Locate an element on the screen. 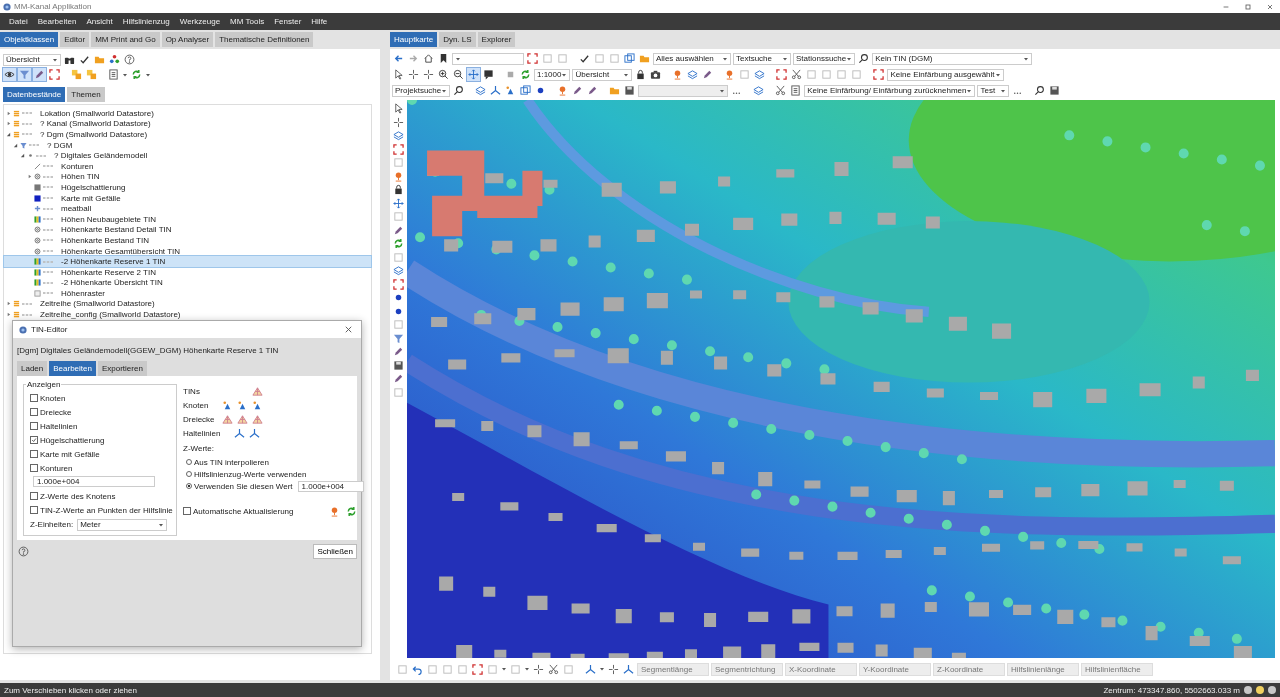 This screenshot has width=1280, height=697. dropdown: Keine Einfärbung/ Einfärbung zurücknehmen is located at coordinates (890, 90).